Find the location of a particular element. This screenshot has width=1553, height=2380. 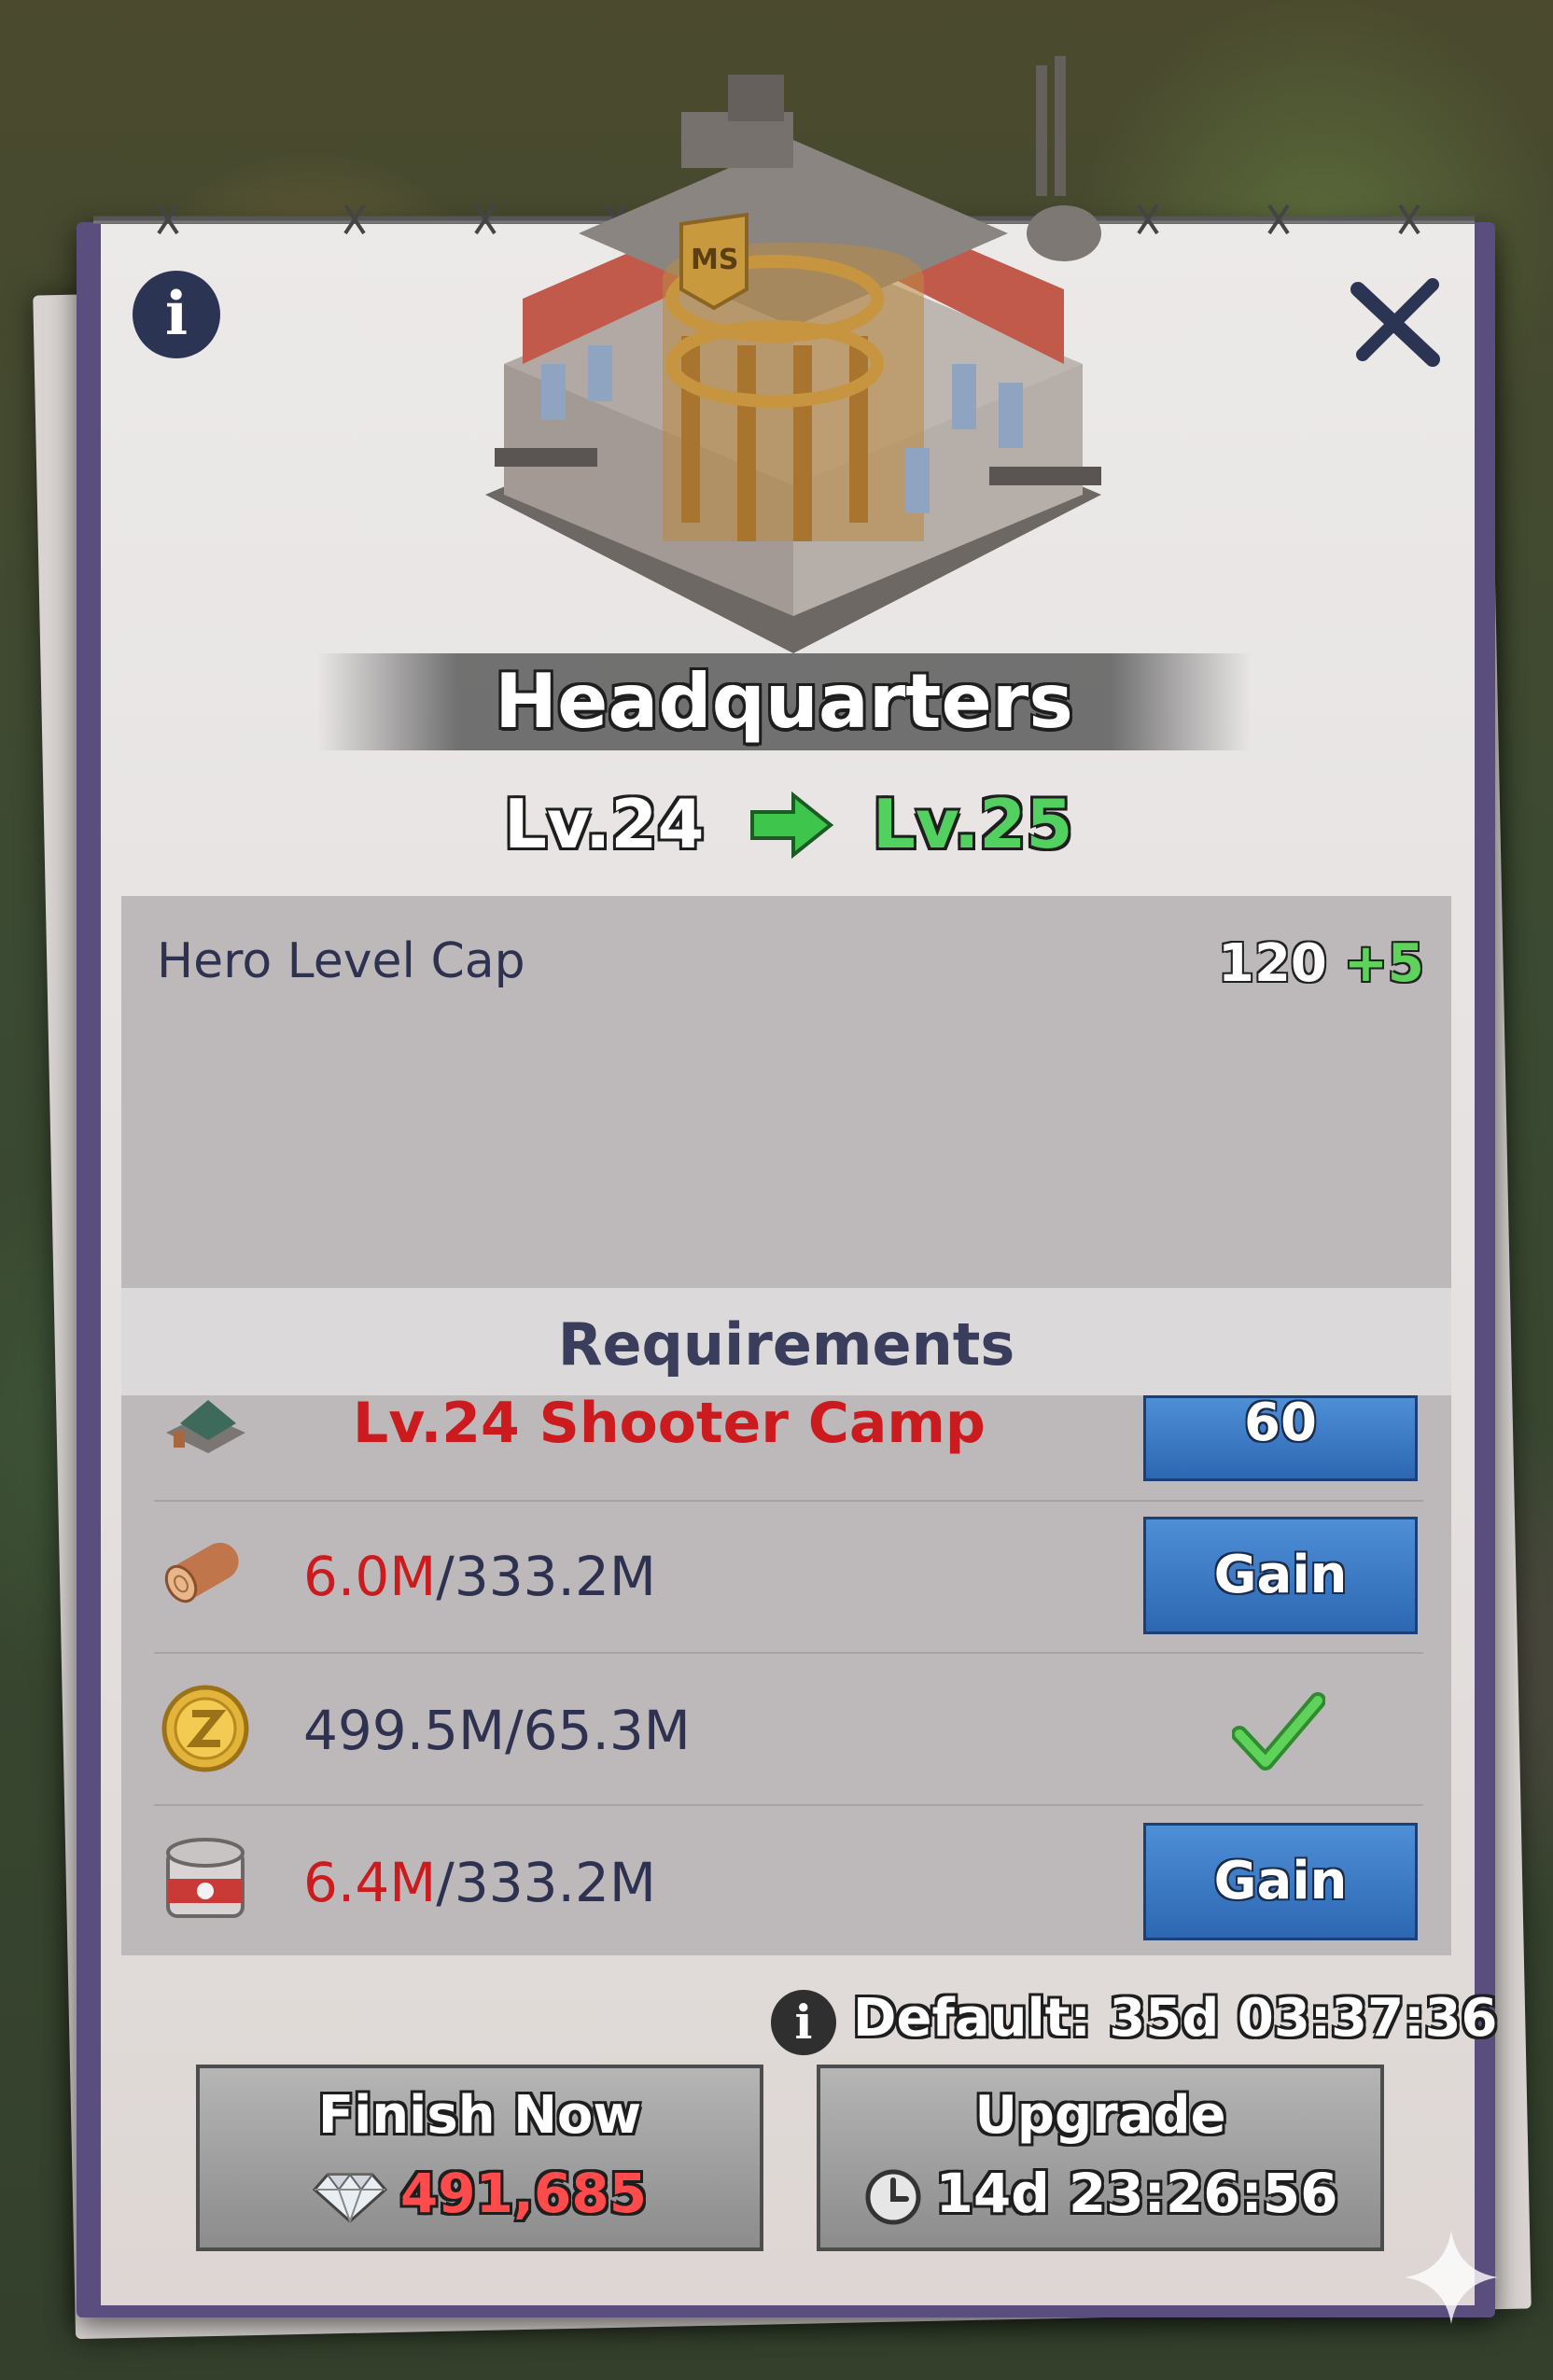

info-button: i is located at coordinates (176, 314).